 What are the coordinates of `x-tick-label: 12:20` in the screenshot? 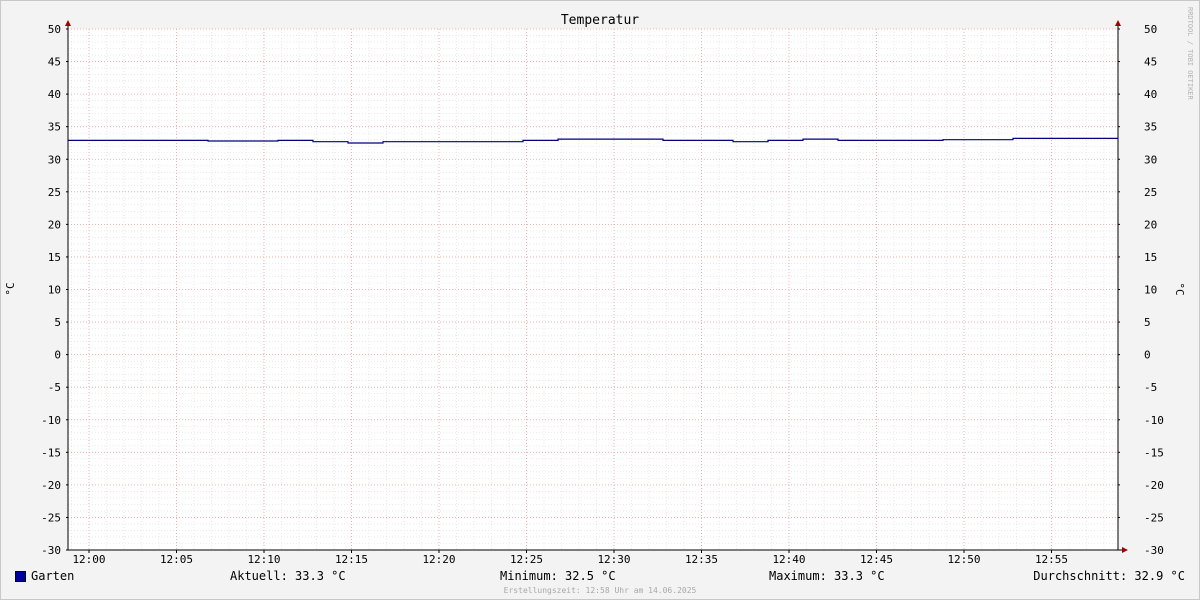 It's located at (438, 559).